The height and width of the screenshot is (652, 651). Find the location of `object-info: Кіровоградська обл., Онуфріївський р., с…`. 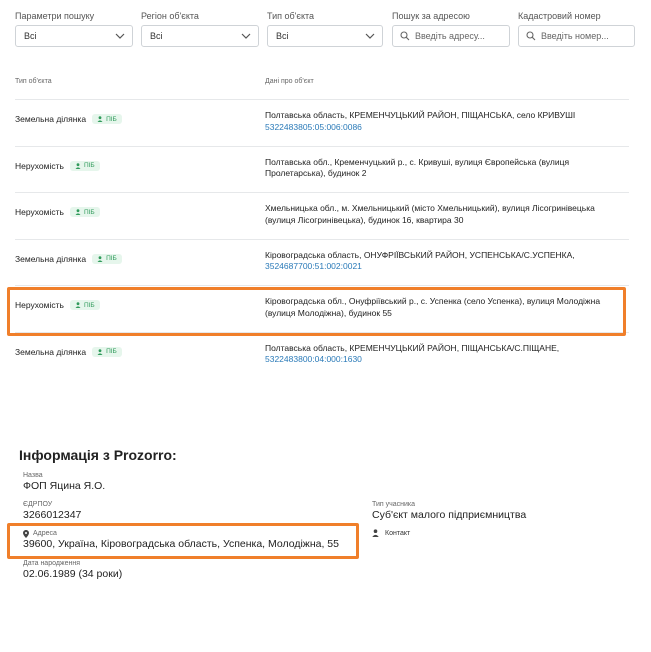

object-info: Кіровоградська обл., Онуфріївський р., с… is located at coordinates (445, 307).